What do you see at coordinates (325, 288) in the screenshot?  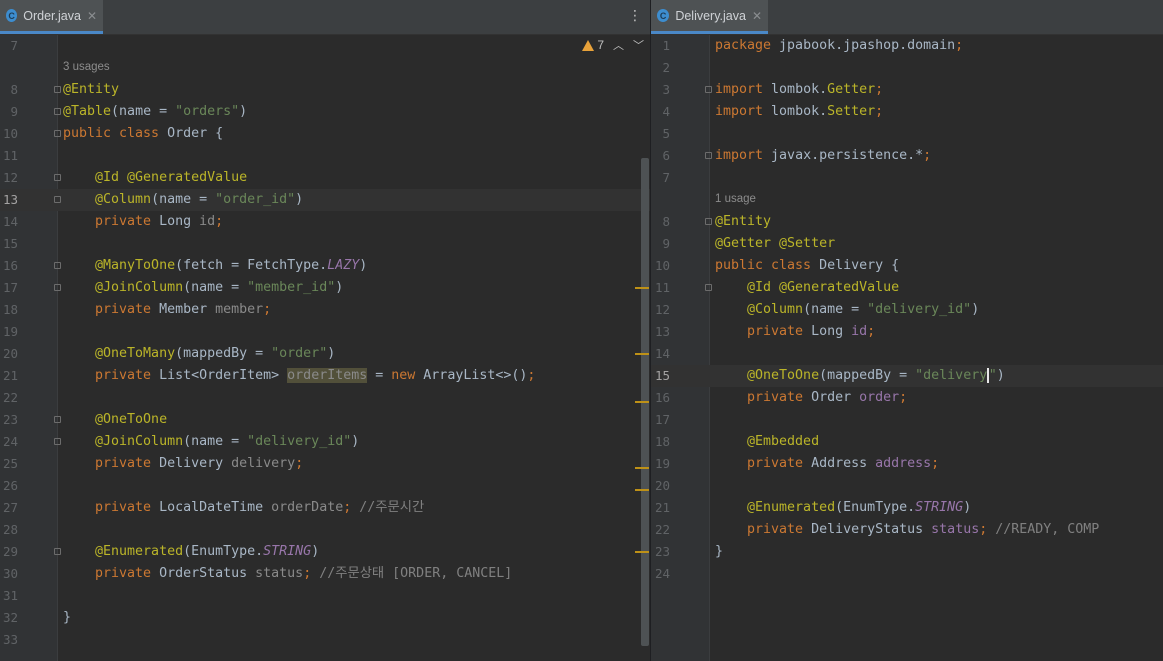 I see `code-line: 17 @JoinColumn(name = "member_id")` at bounding box center [325, 288].